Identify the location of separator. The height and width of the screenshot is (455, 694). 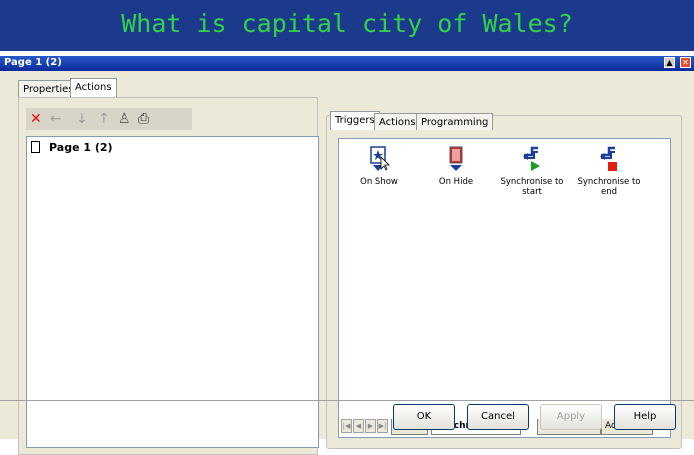
(347, 400).